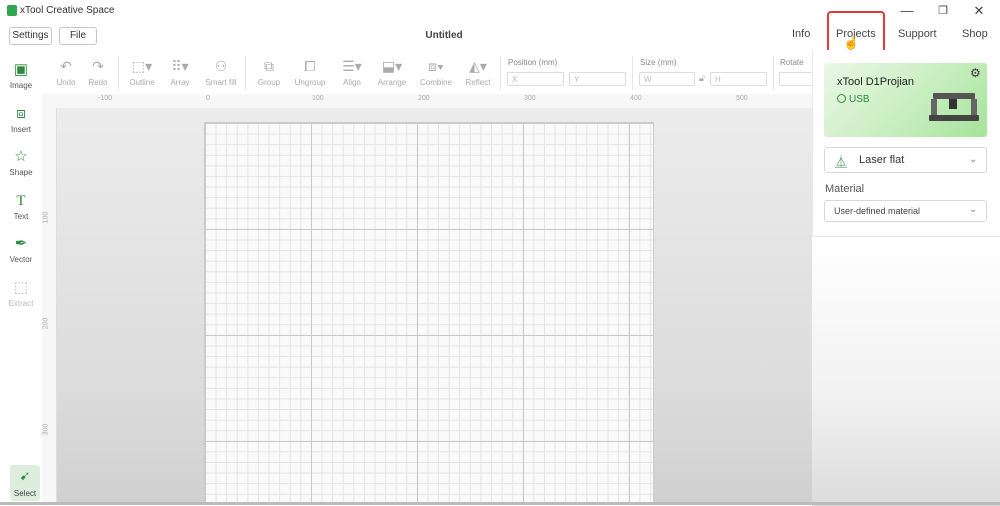  What do you see at coordinates (535, 79) in the screenshot?
I see `position-x-input: X` at bounding box center [535, 79].